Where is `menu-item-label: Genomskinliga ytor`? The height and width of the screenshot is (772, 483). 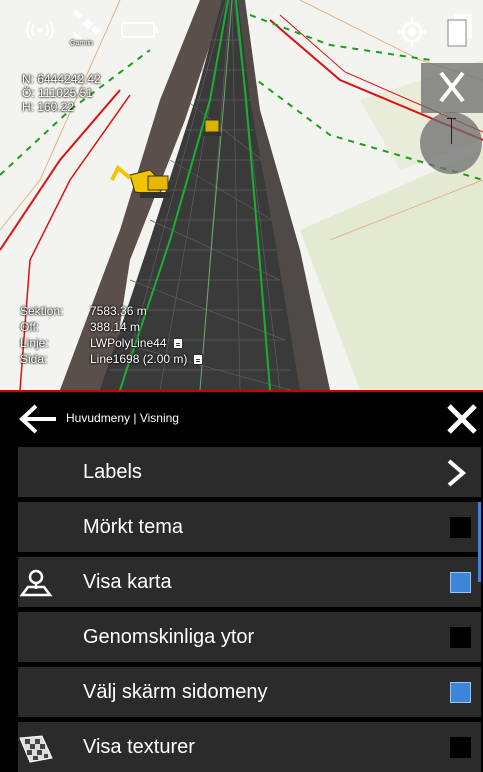 menu-item-label: Genomskinliga ytor is located at coordinates (169, 637).